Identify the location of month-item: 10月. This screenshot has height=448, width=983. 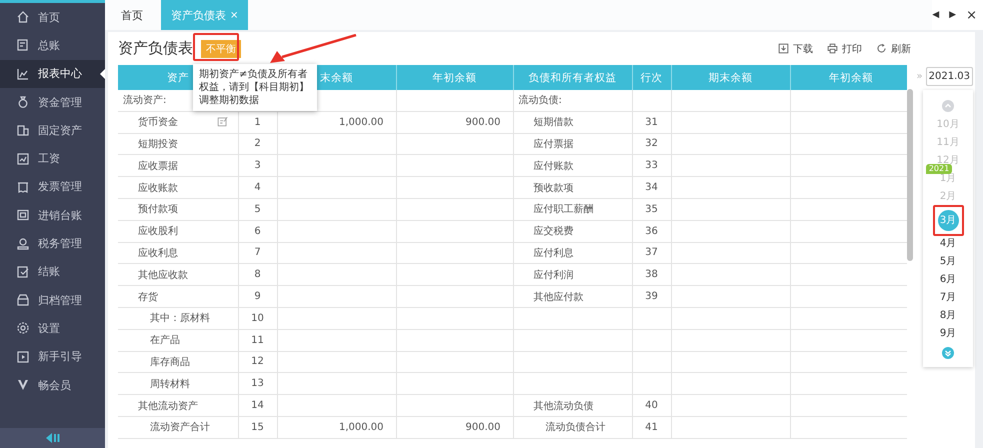
(948, 125).